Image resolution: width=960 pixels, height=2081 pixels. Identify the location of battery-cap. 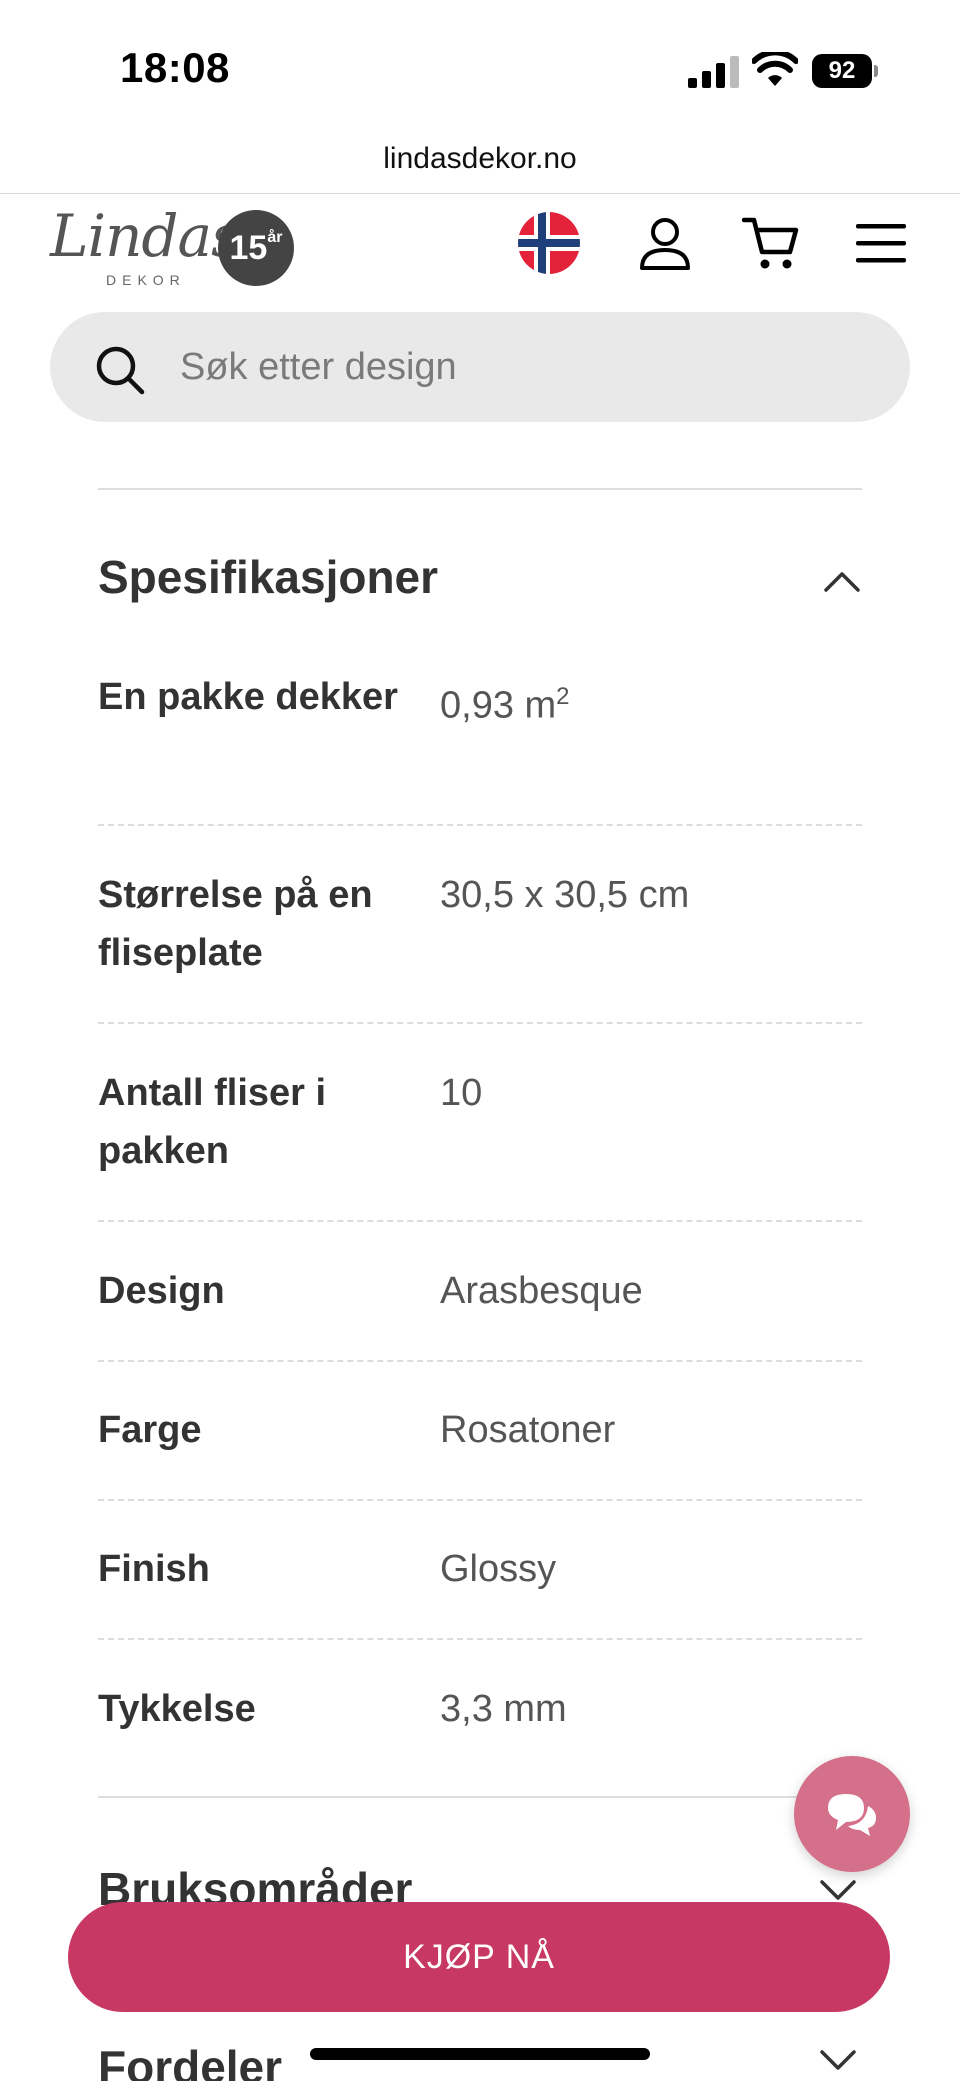
(876, 71).